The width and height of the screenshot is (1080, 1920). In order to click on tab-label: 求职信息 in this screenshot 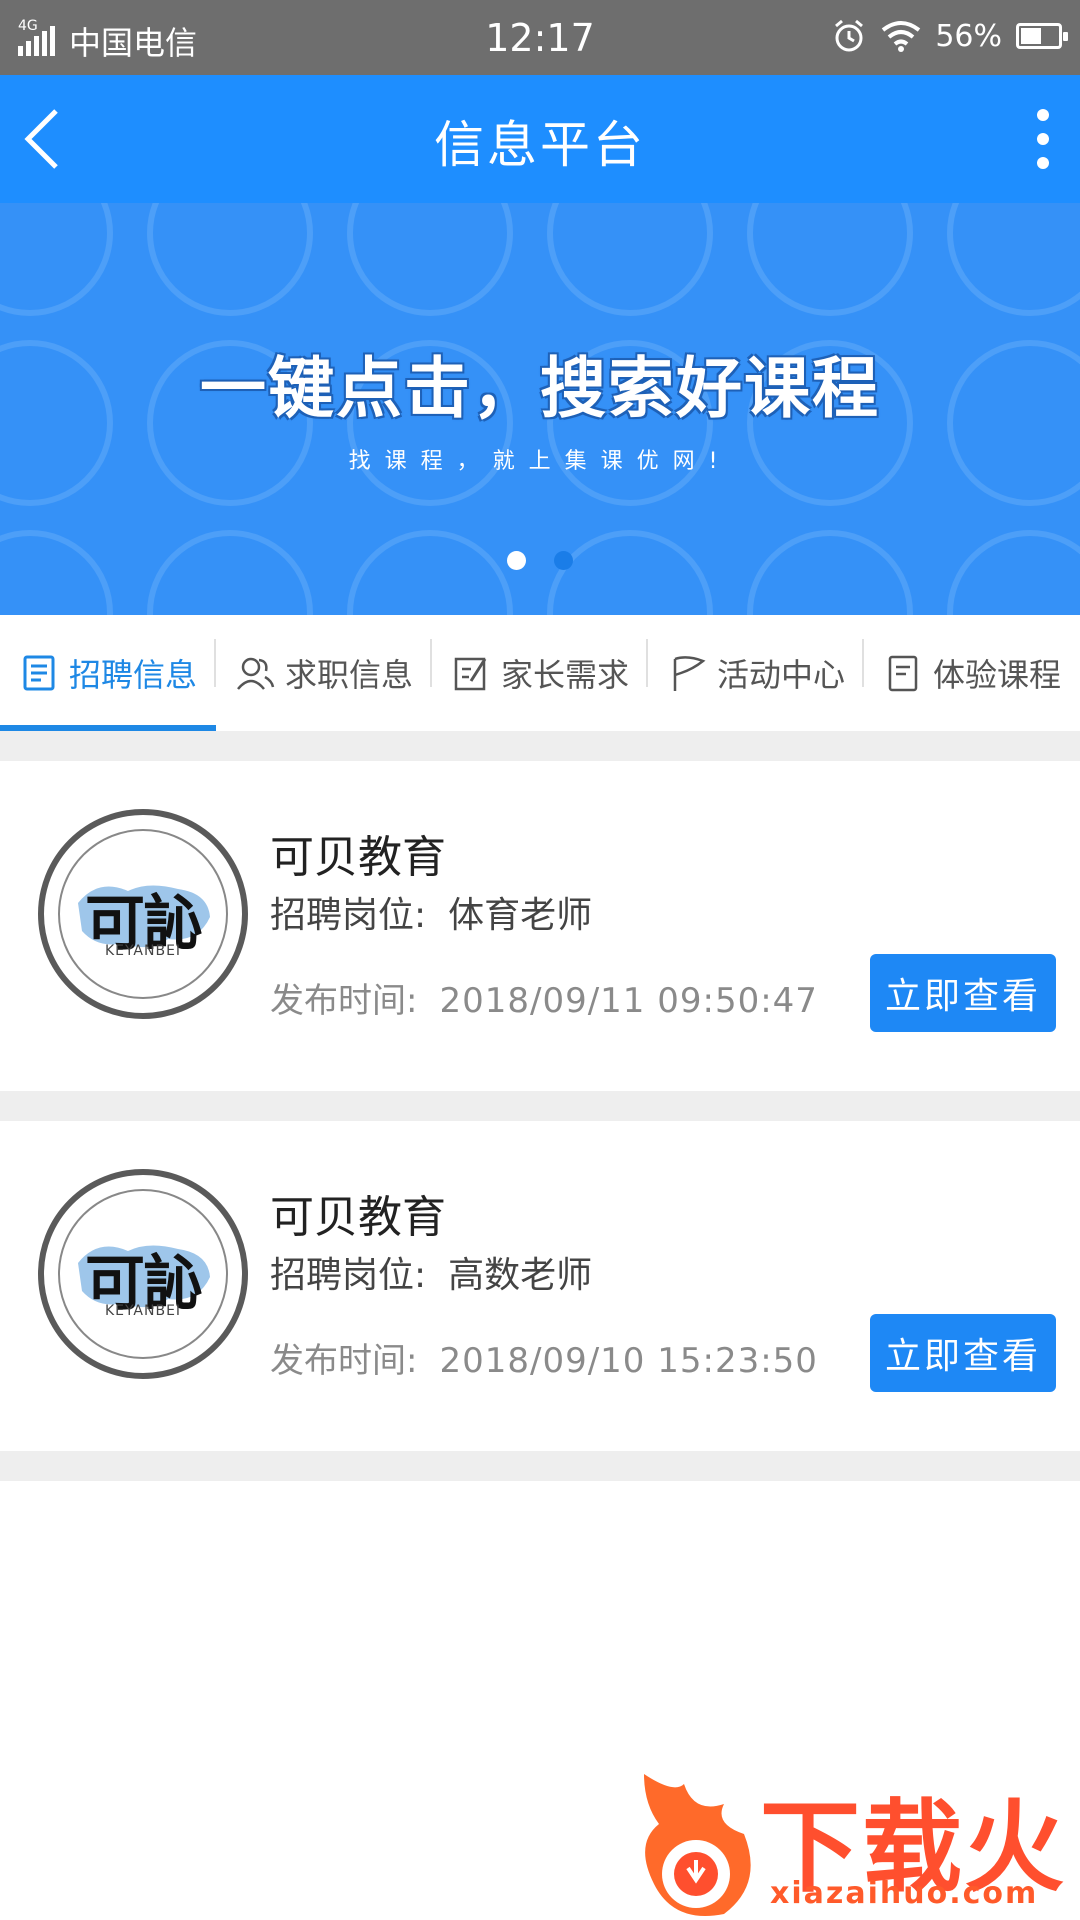, I will do `click(348, 675)`.